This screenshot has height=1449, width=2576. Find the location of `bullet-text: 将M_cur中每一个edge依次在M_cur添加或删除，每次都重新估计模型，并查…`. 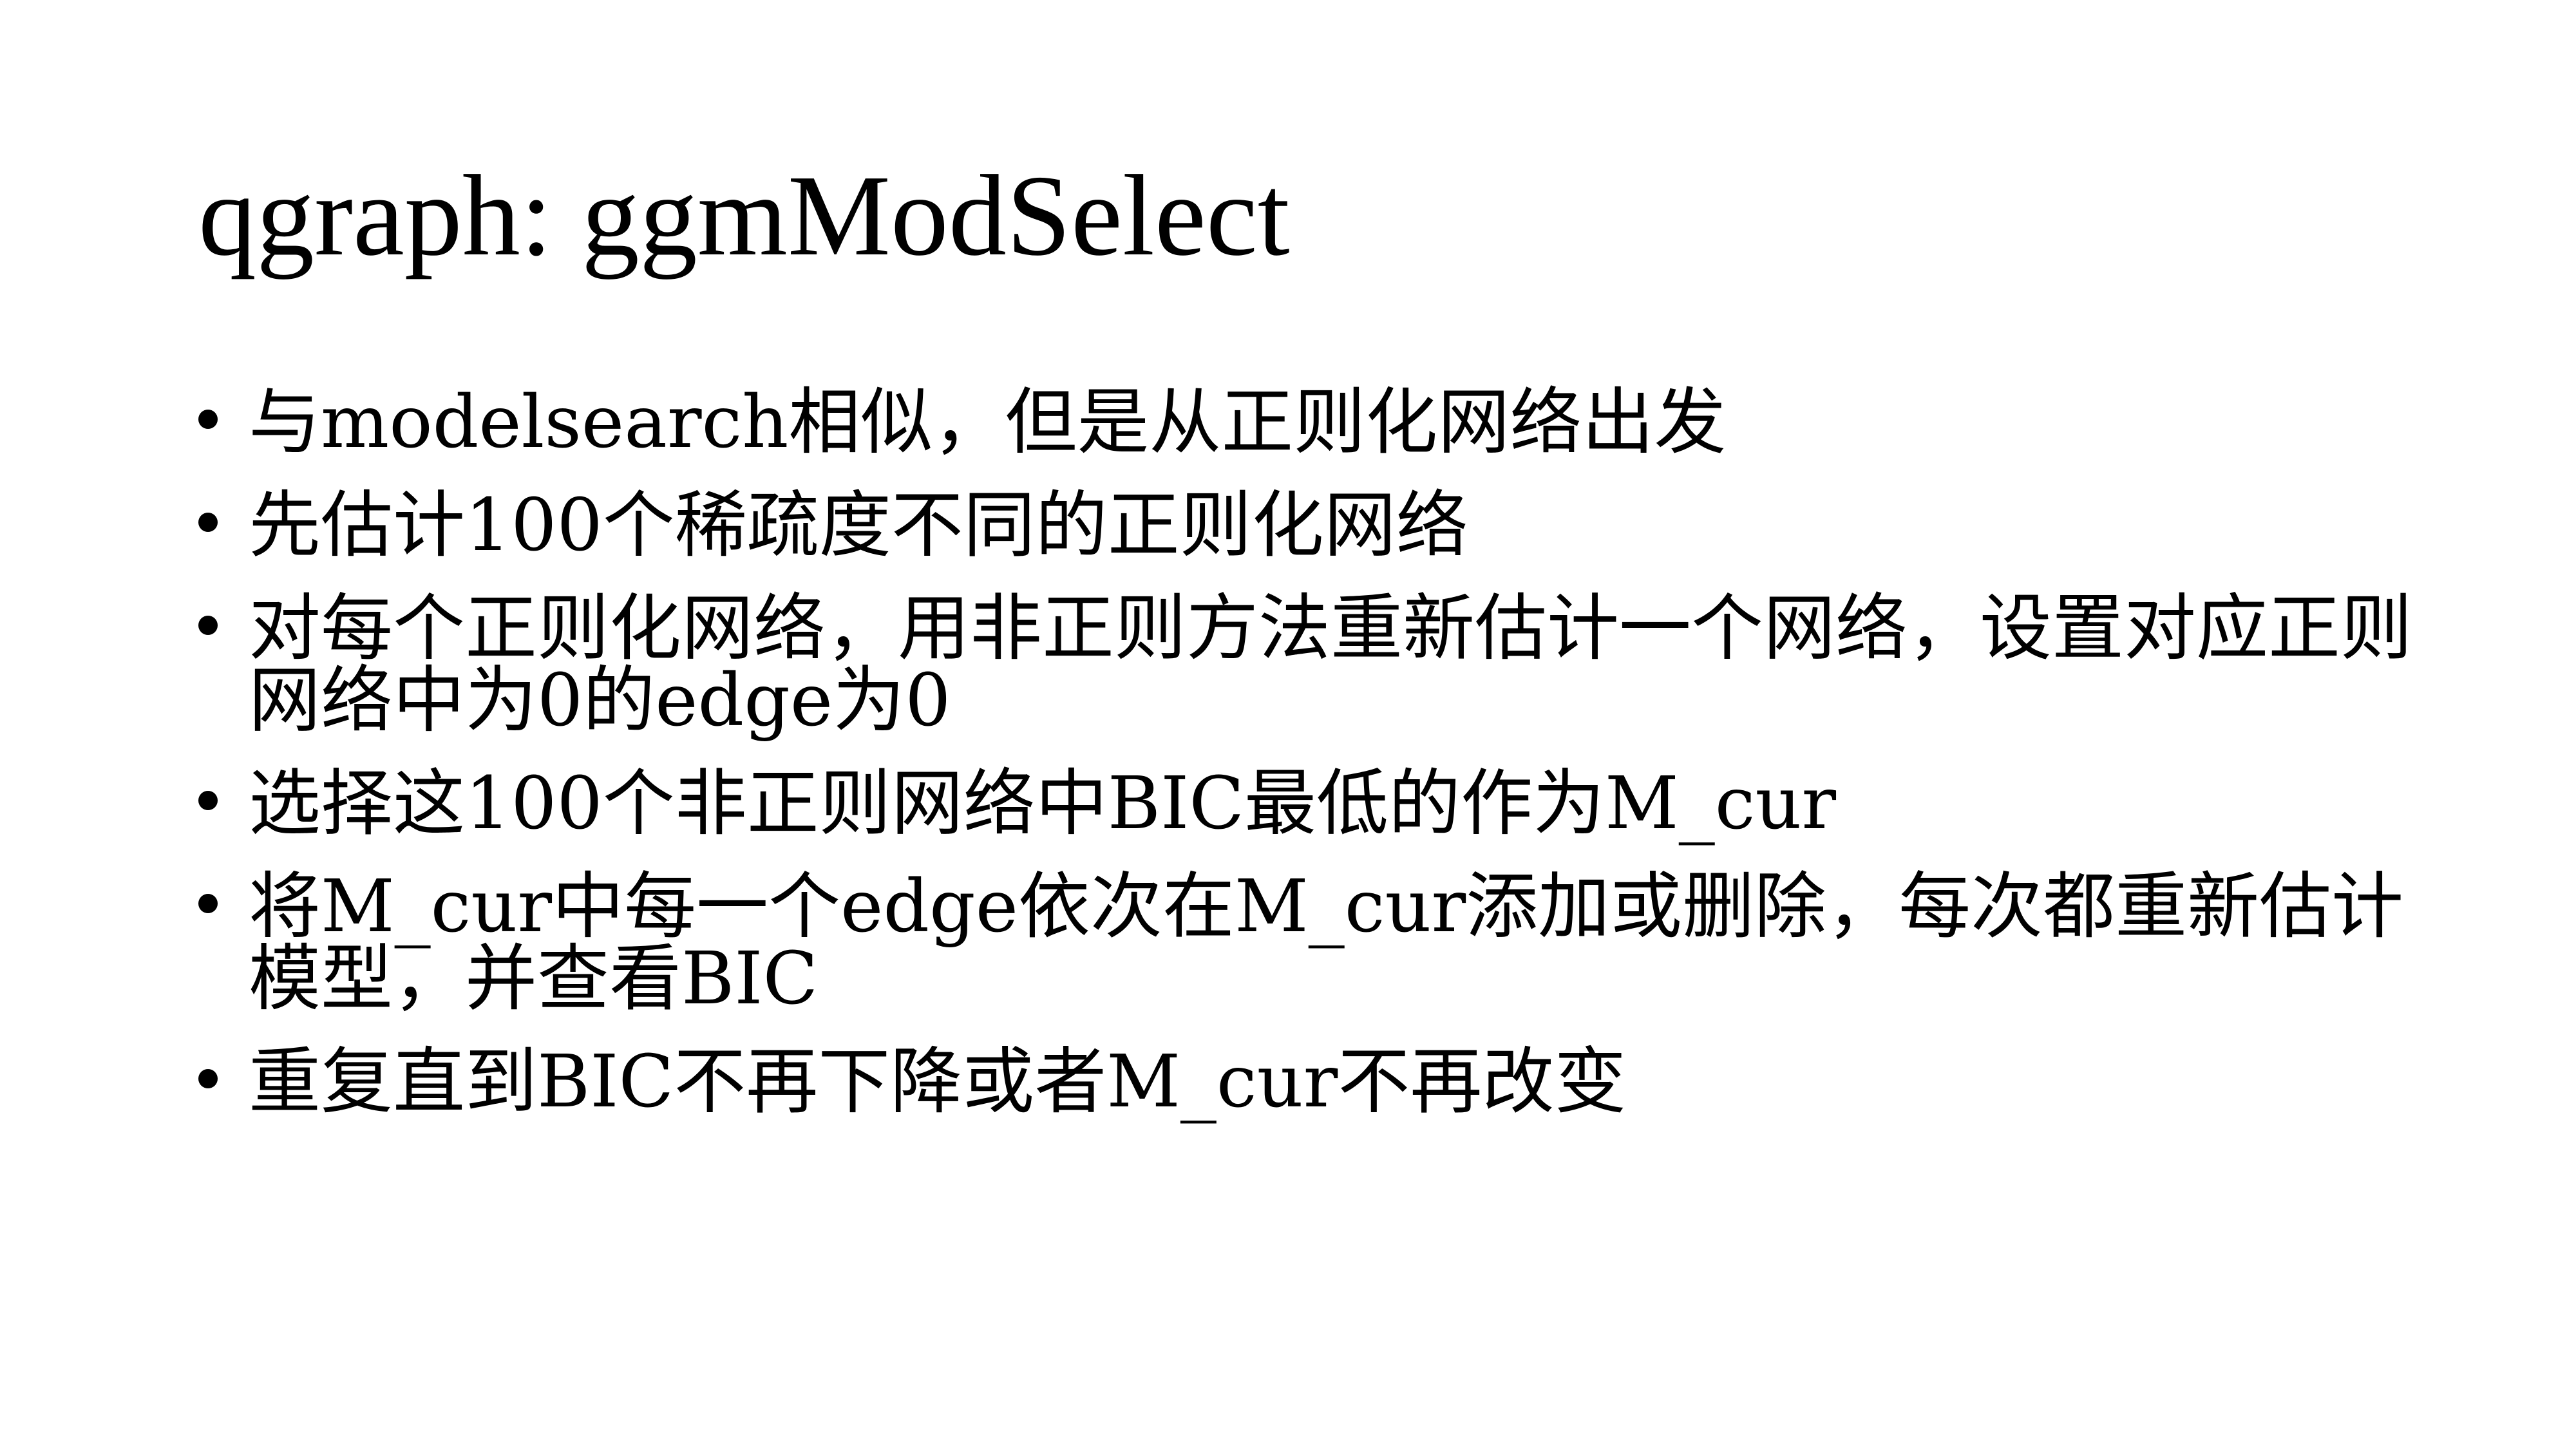

bullet-text: 将M_cur中每一个edge依次在M_cur添加或删除，每次都重新估计模型，并查… is located at coordinates (1326, 943).